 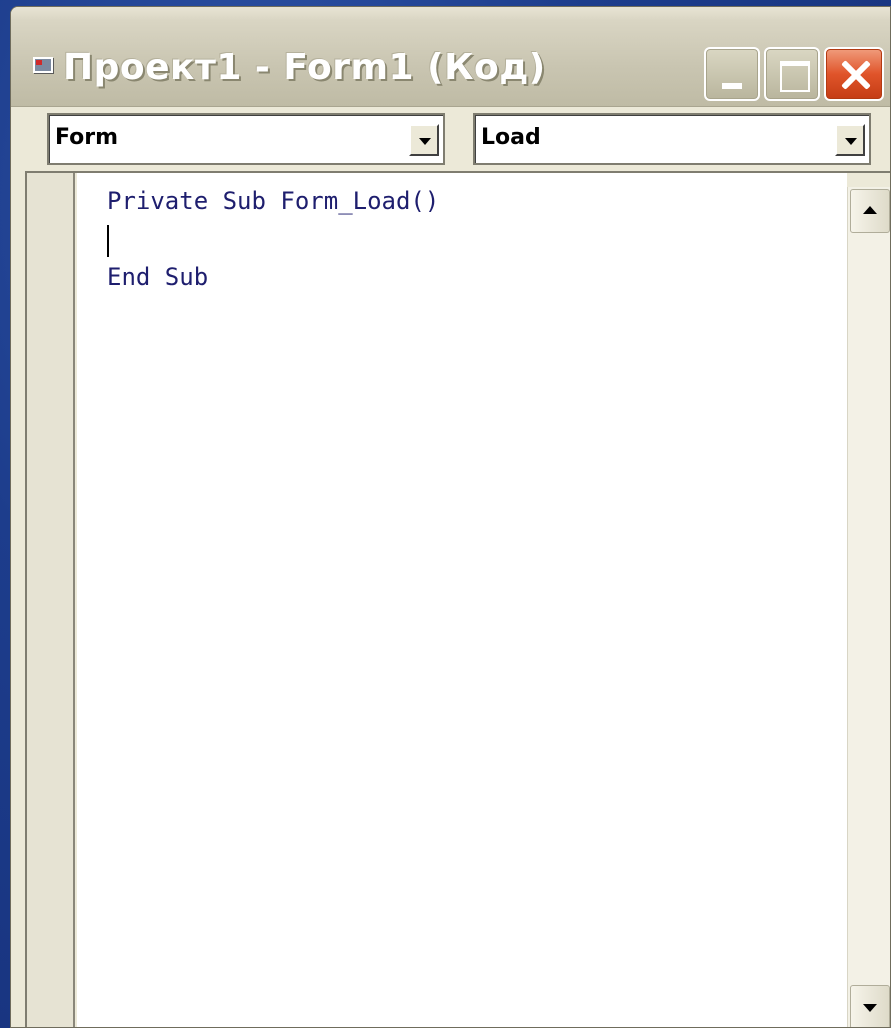 What do you see at coordinates (870, 1006) in the screenshot?
I see `scroll-down-arrow-icon` at bounding box center [870, 1006].